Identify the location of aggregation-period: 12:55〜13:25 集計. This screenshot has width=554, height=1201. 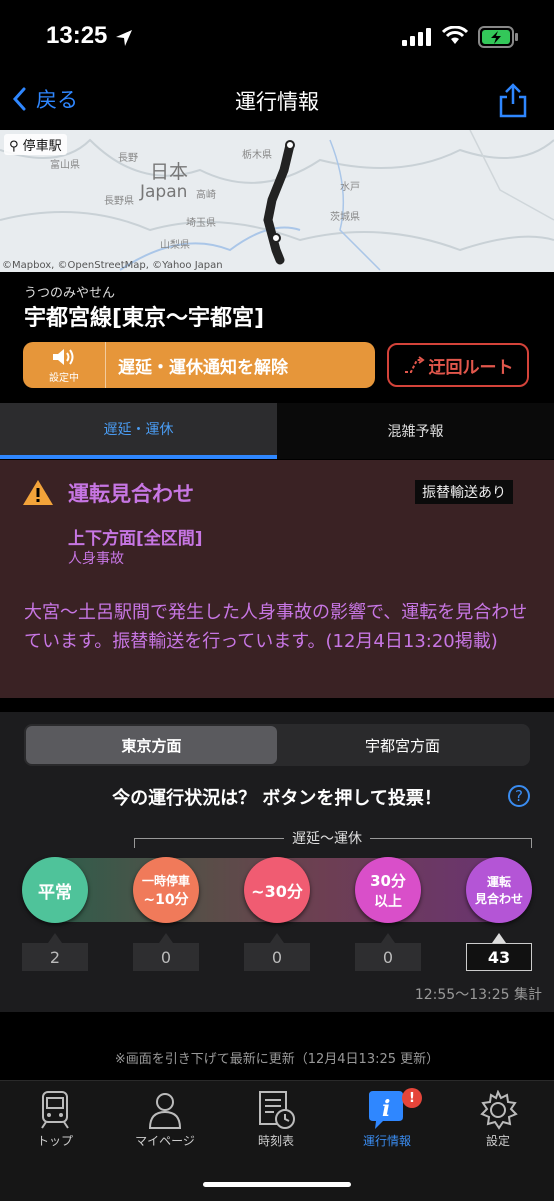
(478, 995).